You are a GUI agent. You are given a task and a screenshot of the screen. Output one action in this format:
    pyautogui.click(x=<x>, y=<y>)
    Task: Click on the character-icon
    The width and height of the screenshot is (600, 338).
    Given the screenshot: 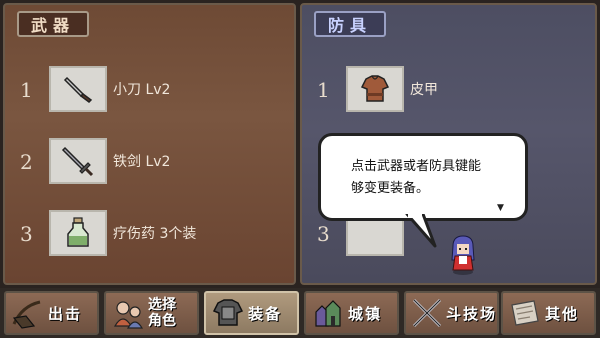 What is the action you would take?
    pyautogui.click(x=128, y=313)
    